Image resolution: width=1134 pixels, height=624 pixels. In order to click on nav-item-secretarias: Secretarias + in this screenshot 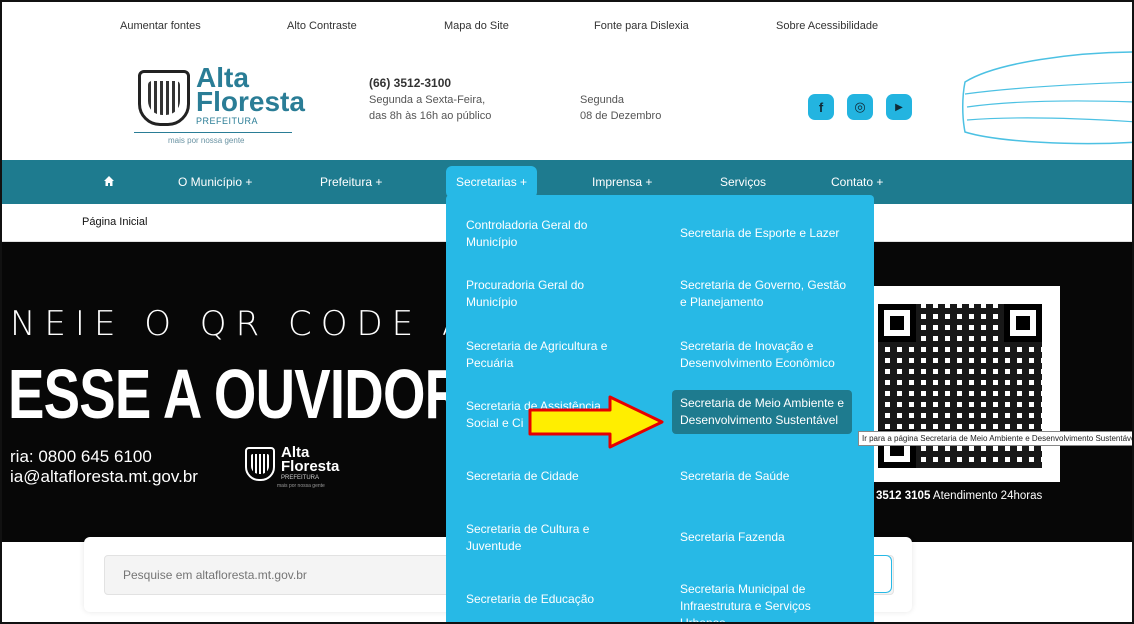, I will do `click(492, 182)`.